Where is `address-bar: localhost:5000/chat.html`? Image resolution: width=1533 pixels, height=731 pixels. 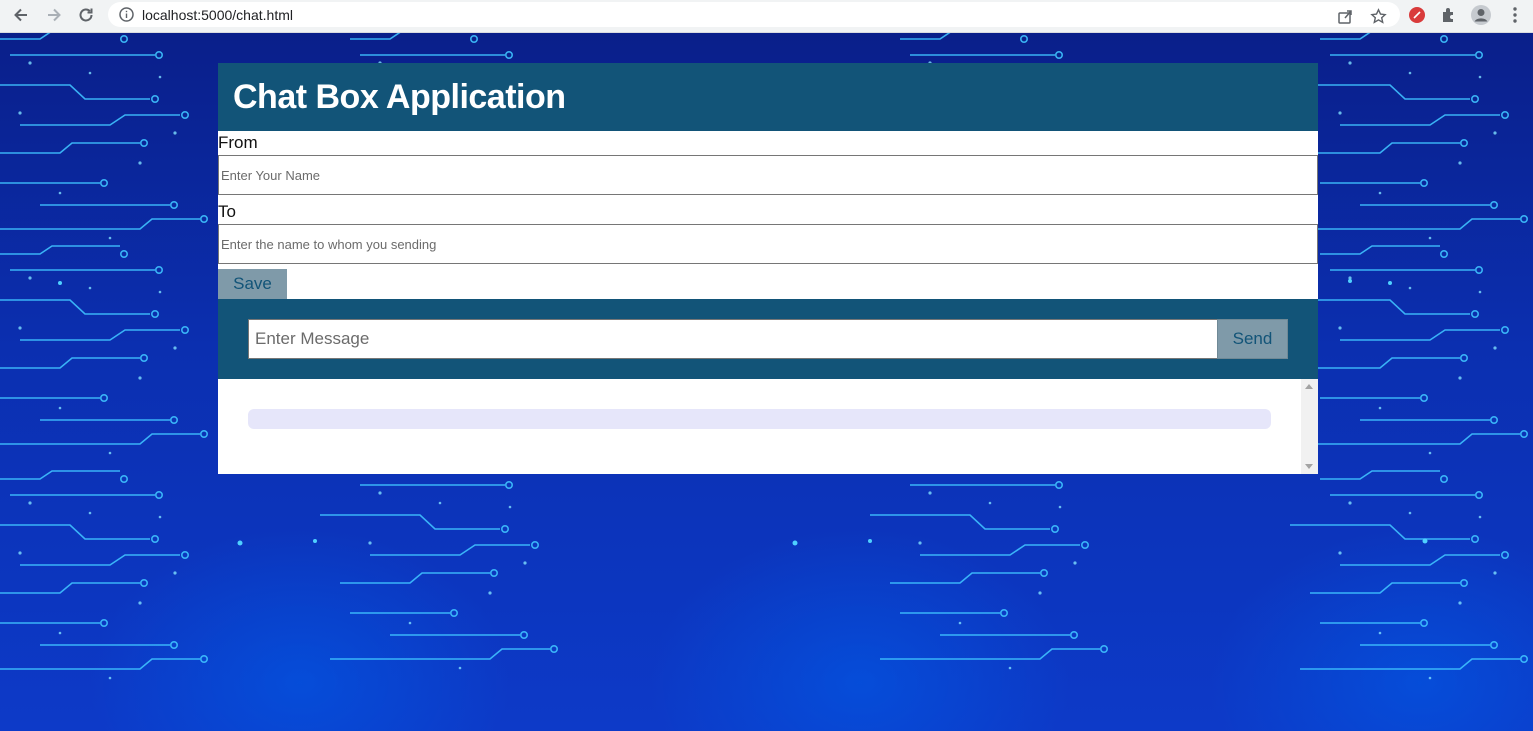 address-bar: localhost:5000/chat.html is located at coordinates (754, 14).